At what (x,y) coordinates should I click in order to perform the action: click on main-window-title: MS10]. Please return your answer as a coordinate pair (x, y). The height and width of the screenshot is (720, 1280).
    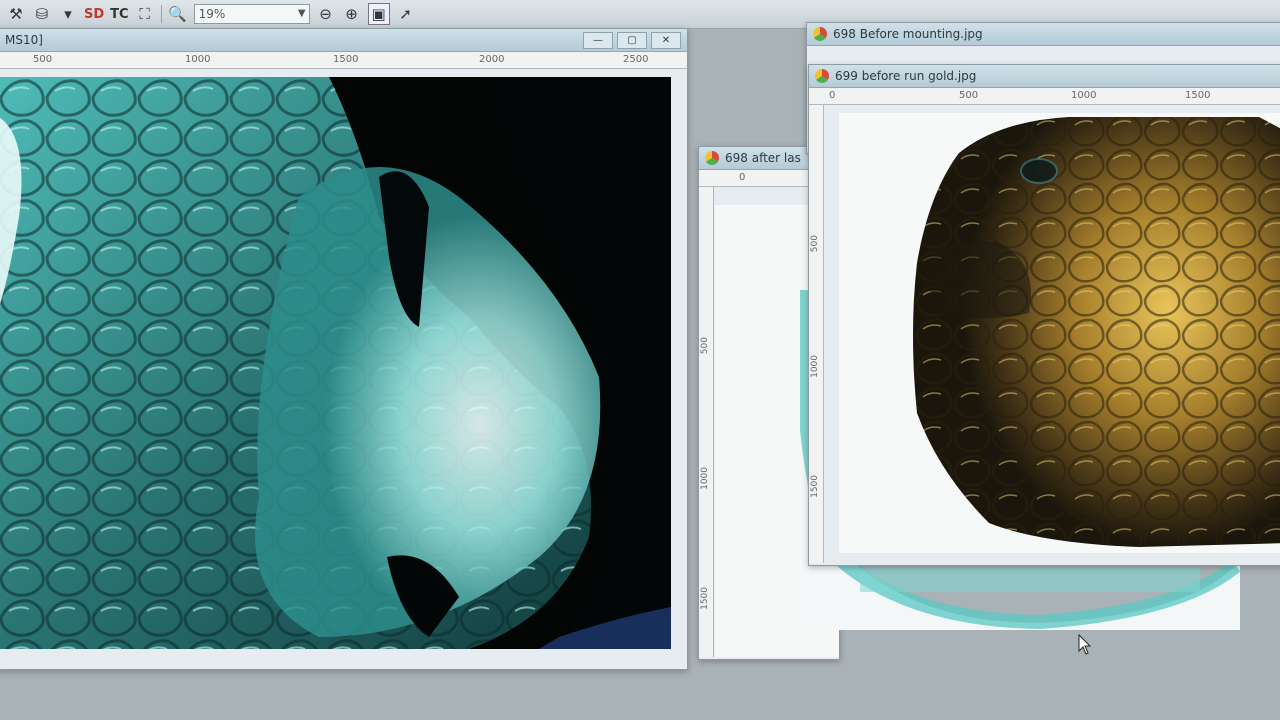
    Looking at the image, I should click on (24, 40).